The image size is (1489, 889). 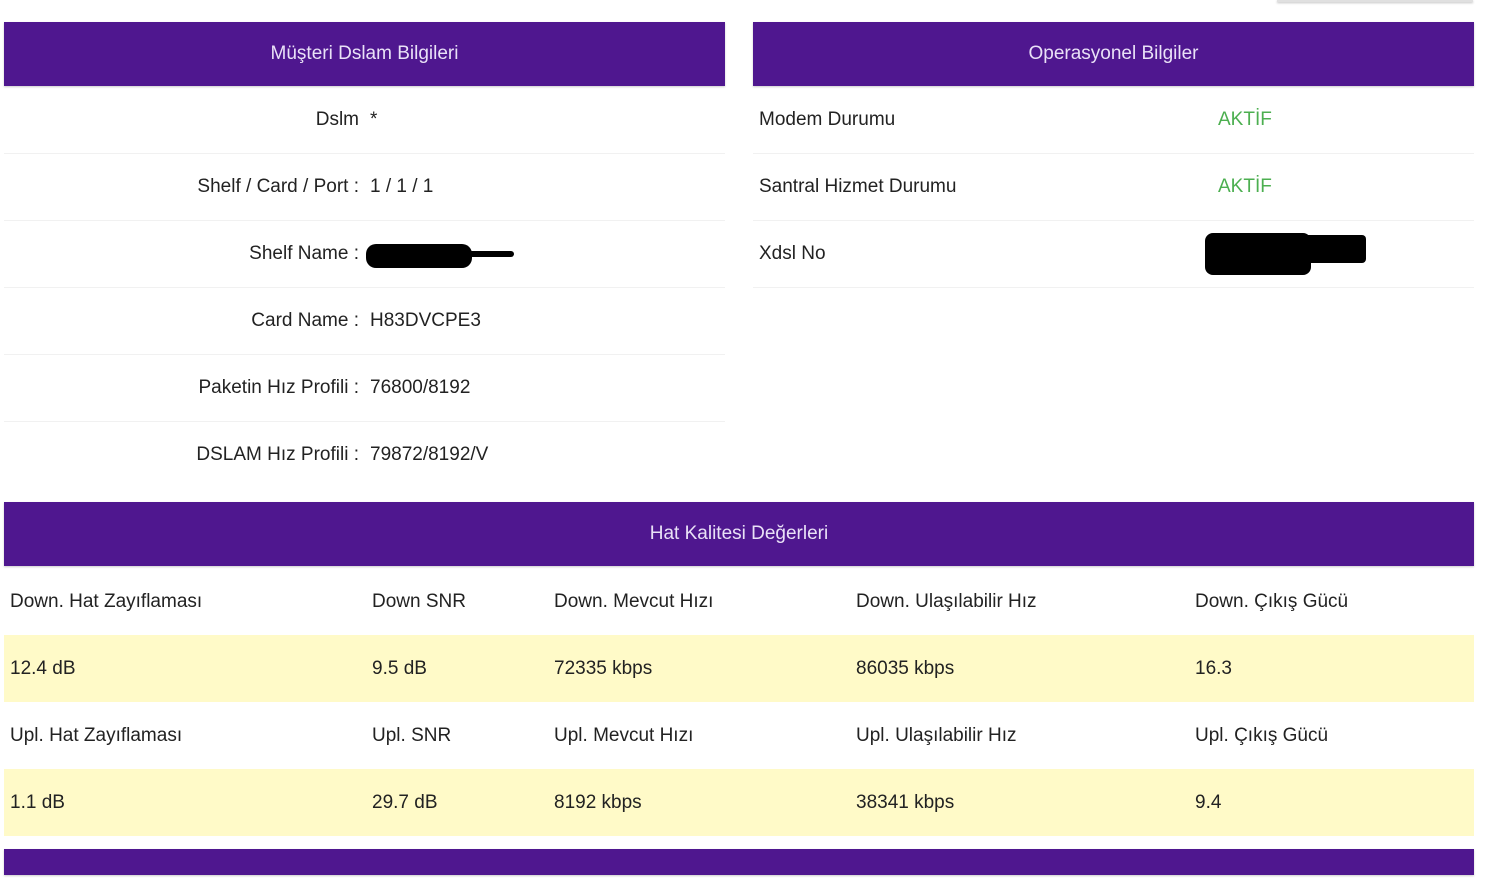 I want to click on shelf-card-port-value: 1 / 1 / 1, so click(x=402, y=186).